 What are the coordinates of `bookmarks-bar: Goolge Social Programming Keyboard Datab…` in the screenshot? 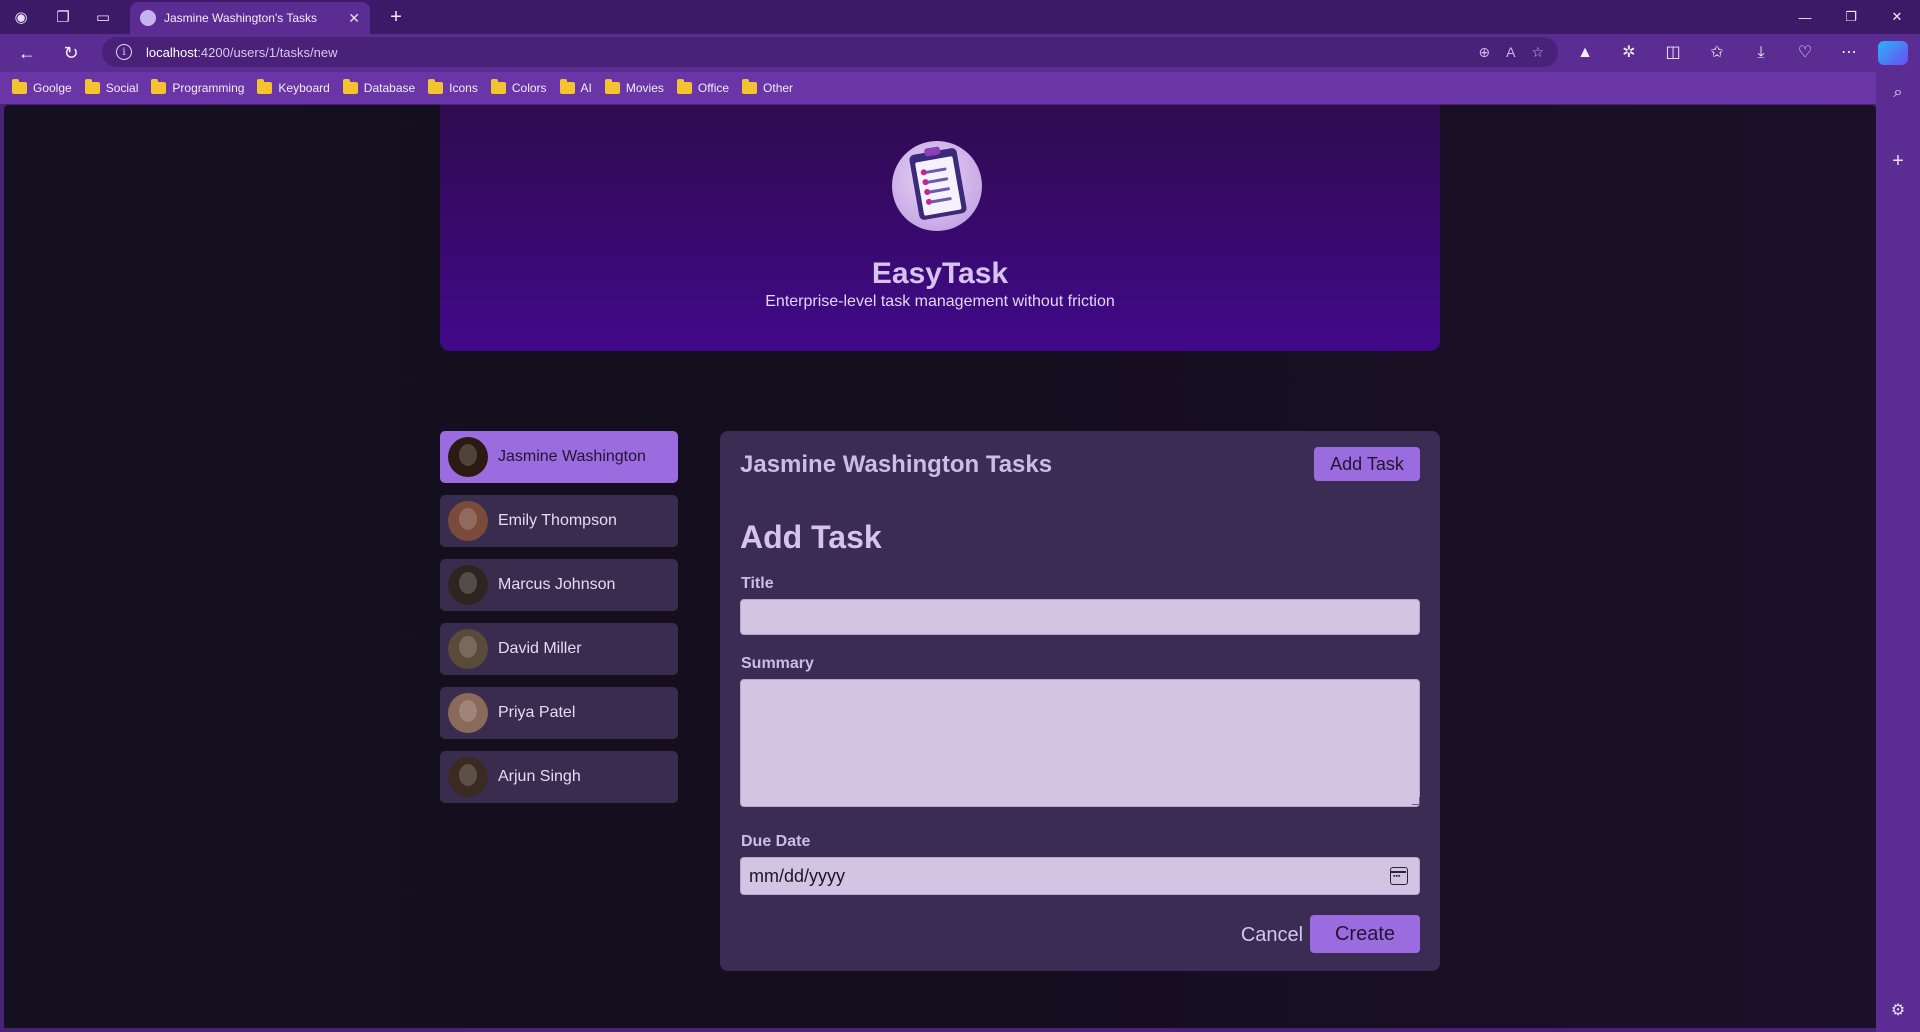 It's located at (960, 88).